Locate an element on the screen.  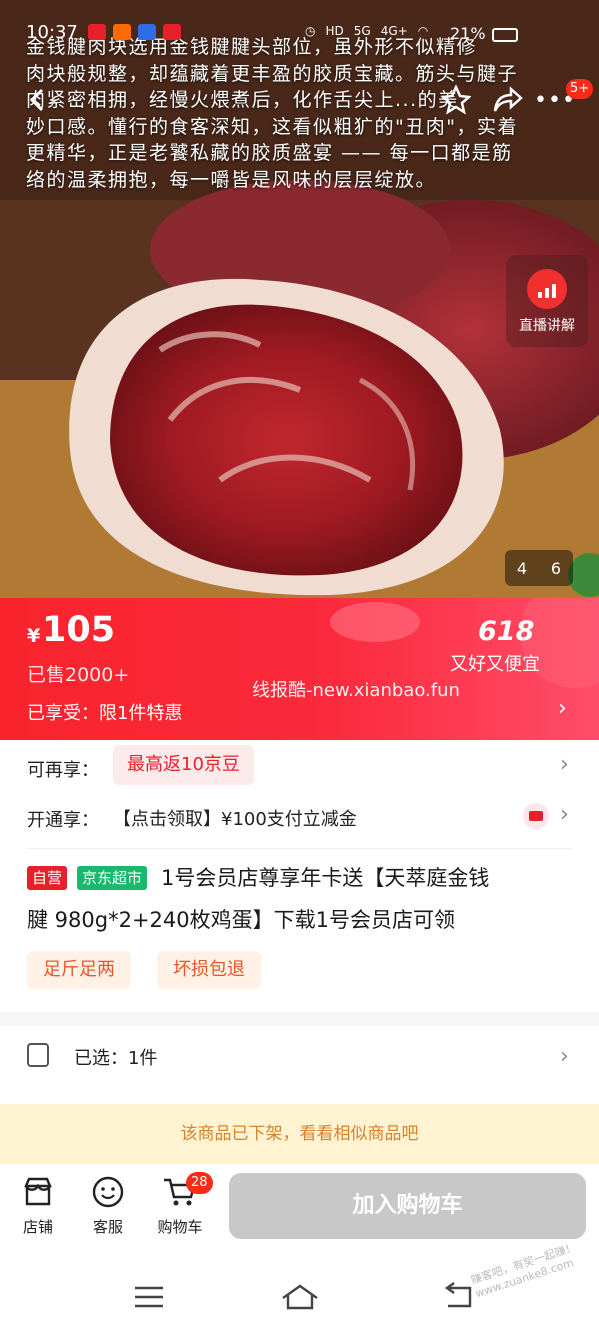
section-gap is located at coordinates (299, 1019).